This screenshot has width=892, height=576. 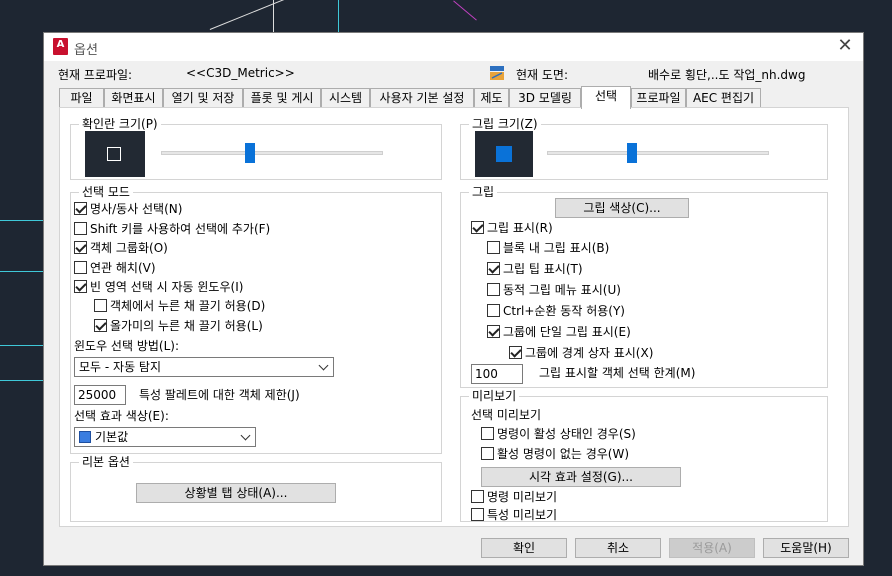 What do you see at coordinates (172, 229) in the screenshot?
I see `shift-add-checkbox: Shift 키를 사용하여 선택에 추가(F)` at bounding box center [172, 229].